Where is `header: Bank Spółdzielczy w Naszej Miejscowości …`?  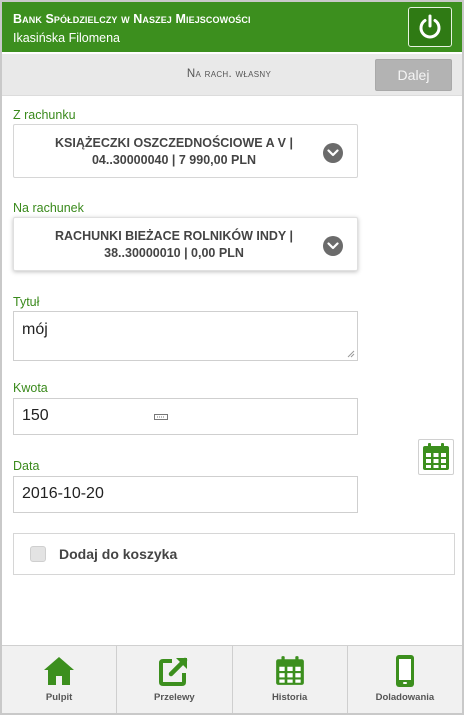
header: Bank Spółdzielczy w Naszej Miejscowości … is located at coordinates (232, 27).